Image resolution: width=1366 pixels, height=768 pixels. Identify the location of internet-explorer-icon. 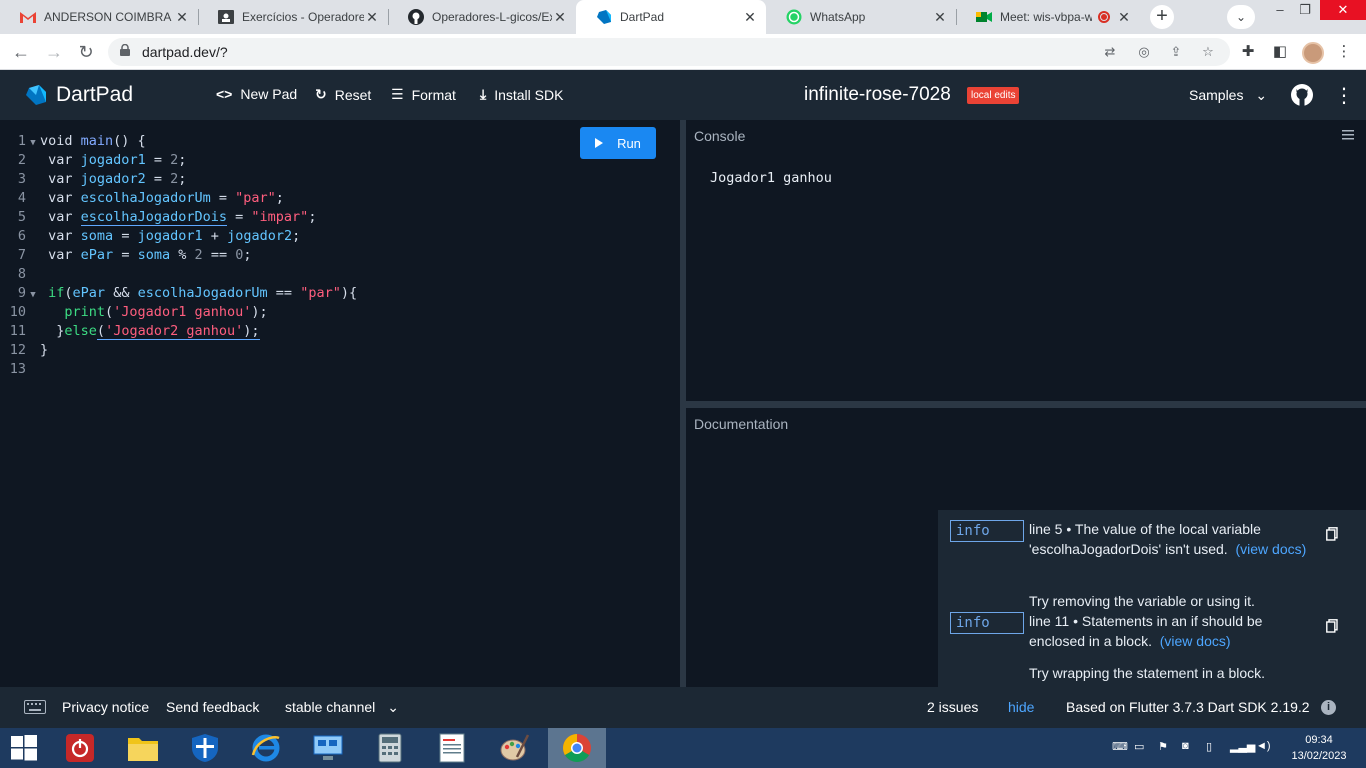
(266, 748).